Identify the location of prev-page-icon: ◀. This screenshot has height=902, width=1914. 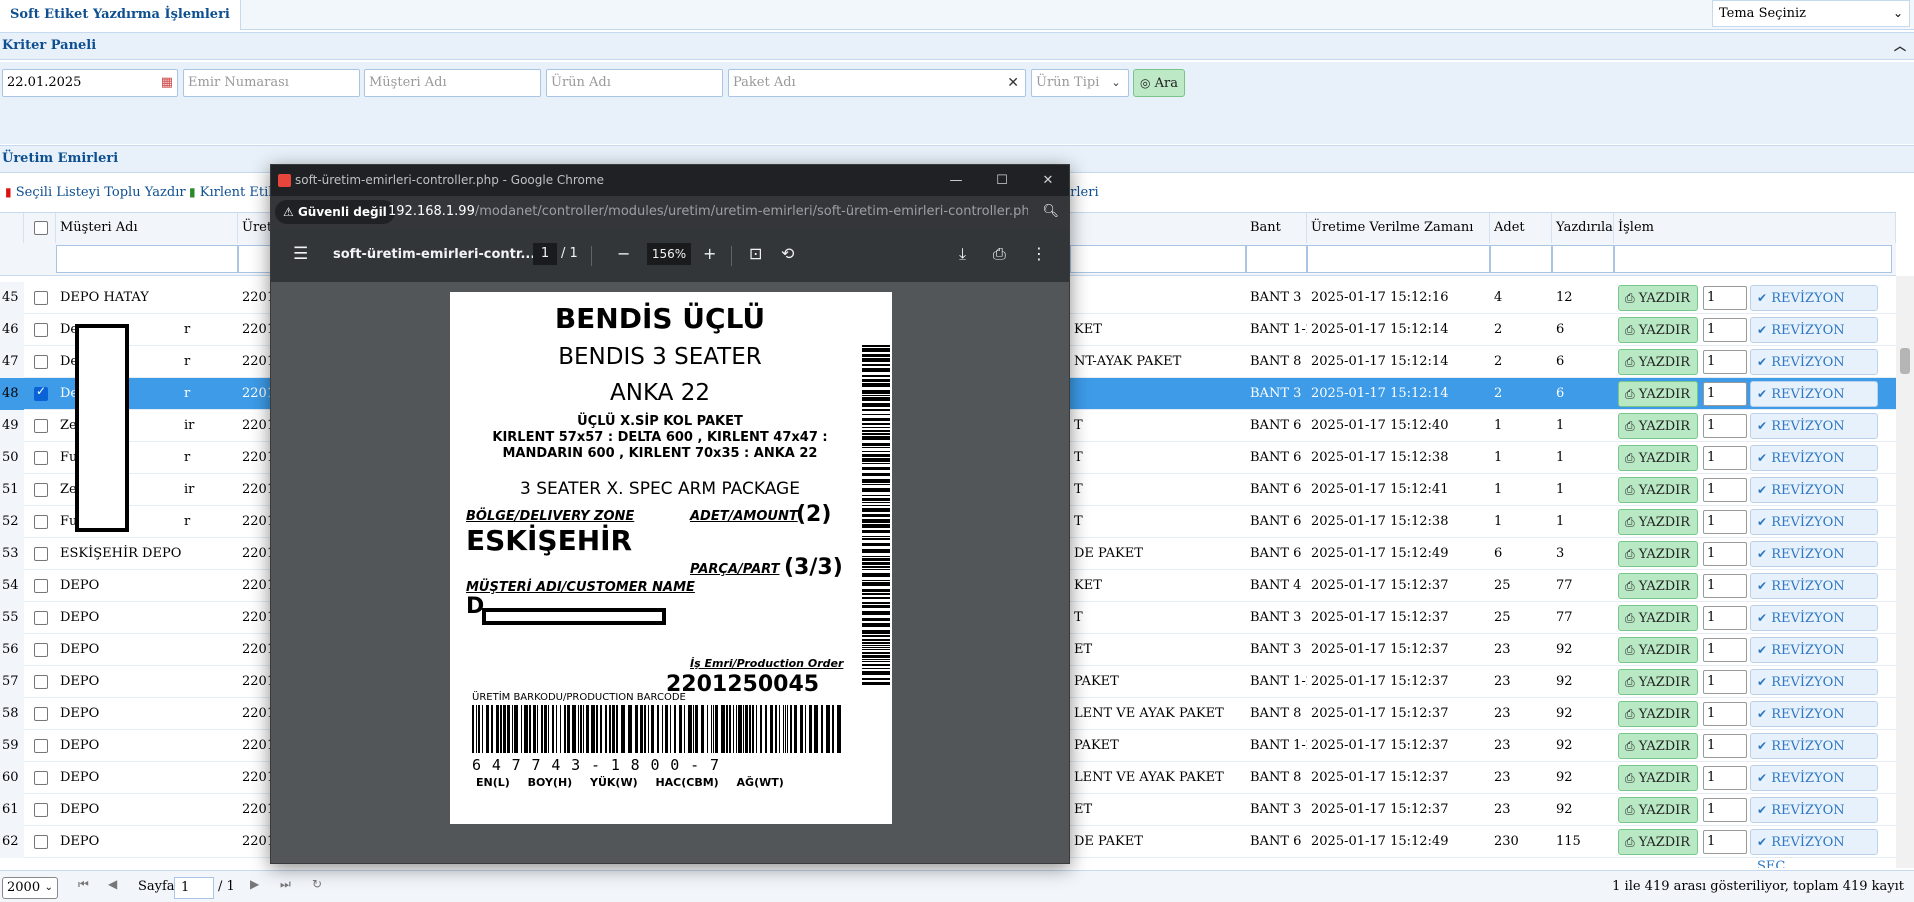
(112, 884).